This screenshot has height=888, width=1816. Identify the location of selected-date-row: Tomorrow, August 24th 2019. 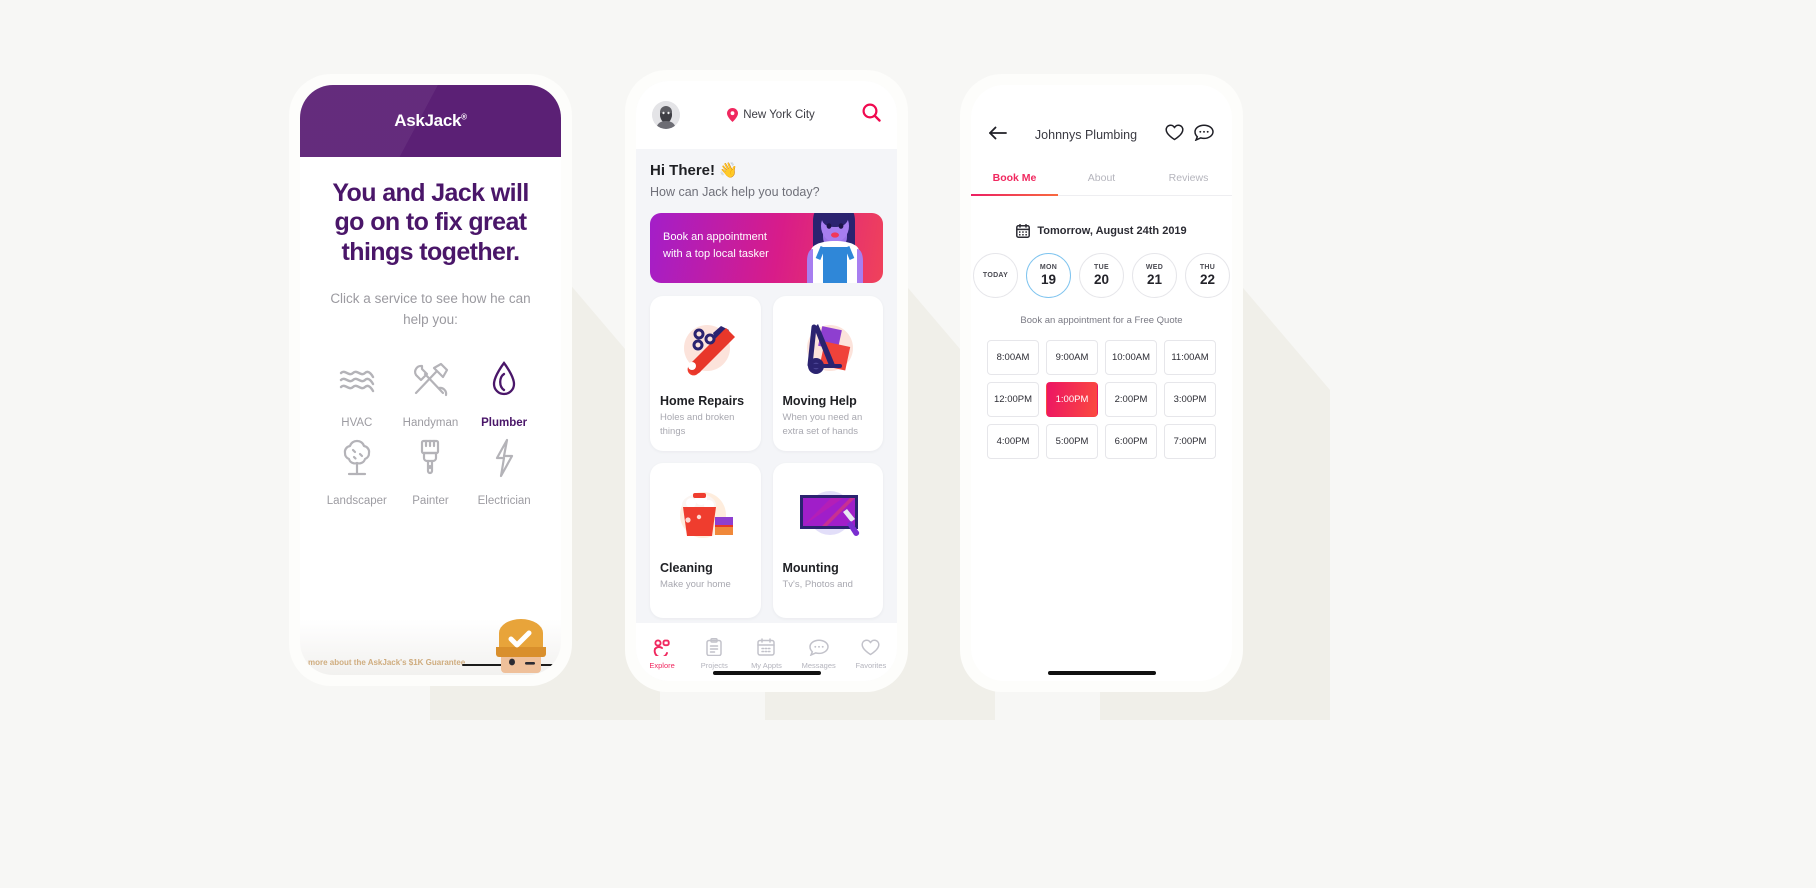
(1101, 231).